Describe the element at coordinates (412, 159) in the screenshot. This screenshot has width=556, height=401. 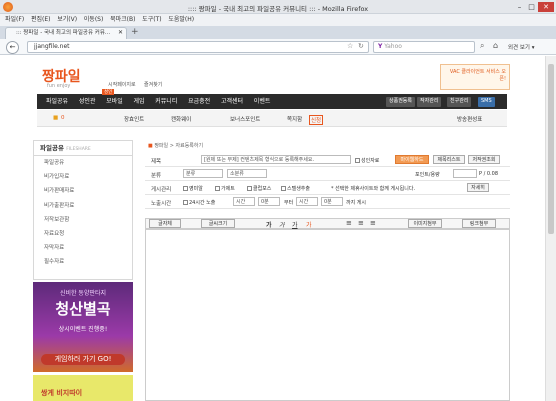
I see `myweb-button: 마이웹하드` at that location.